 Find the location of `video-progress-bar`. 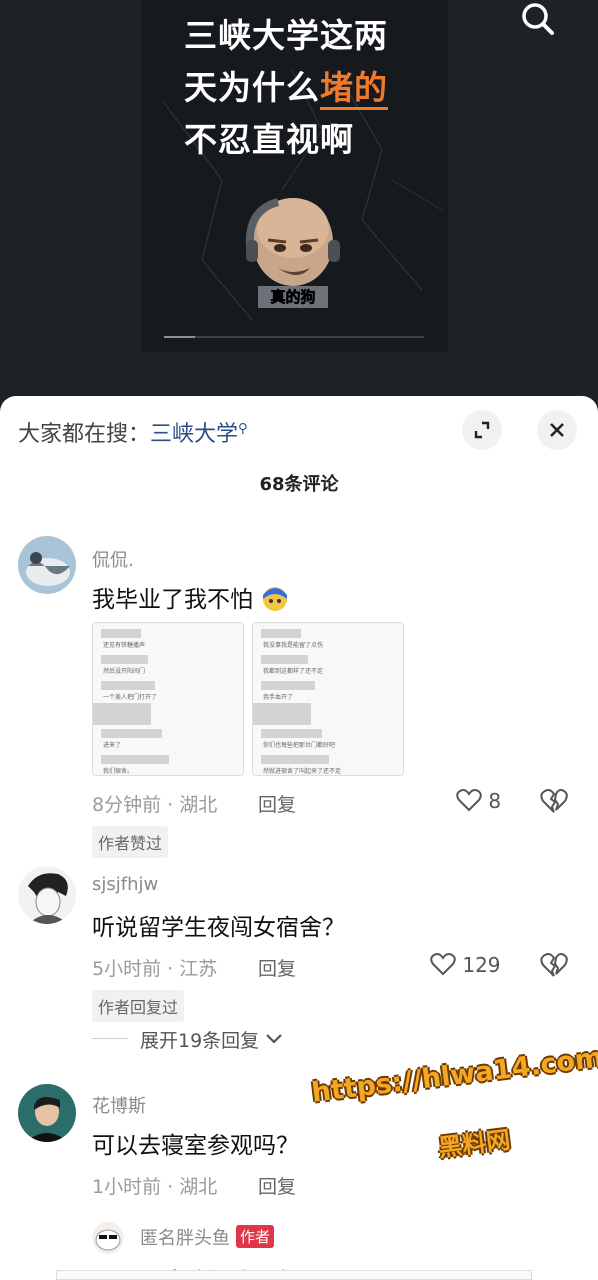

video-progress-bar is located at coordinates (294, 337).